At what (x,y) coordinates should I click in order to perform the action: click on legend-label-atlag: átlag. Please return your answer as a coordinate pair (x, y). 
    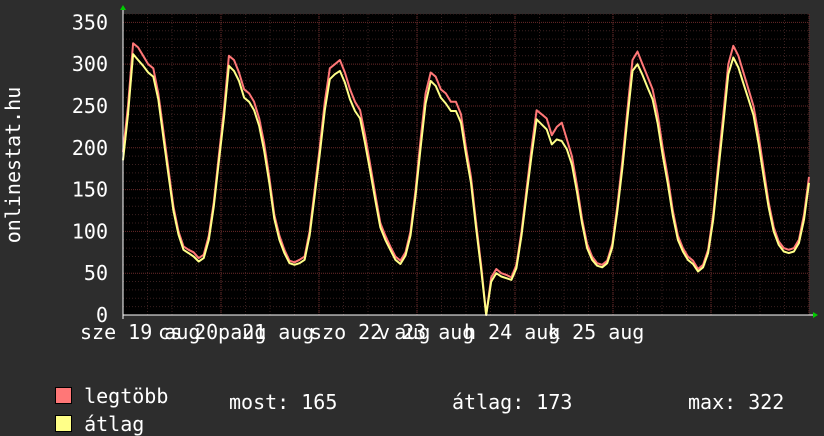
    Looking at the image, I should click on (114, 424).